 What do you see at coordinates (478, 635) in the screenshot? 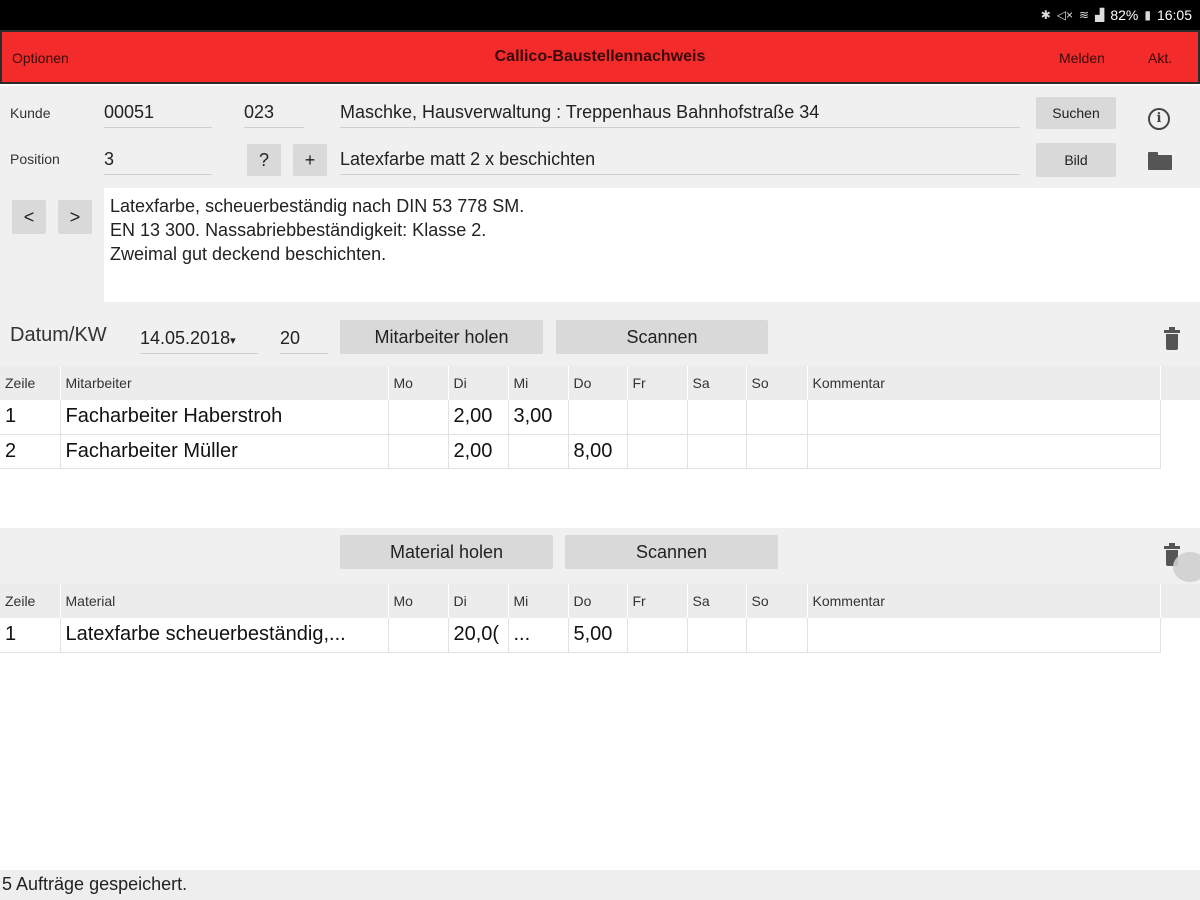
I see `table-cell: 20,0(` at bounding box center [478, 635].